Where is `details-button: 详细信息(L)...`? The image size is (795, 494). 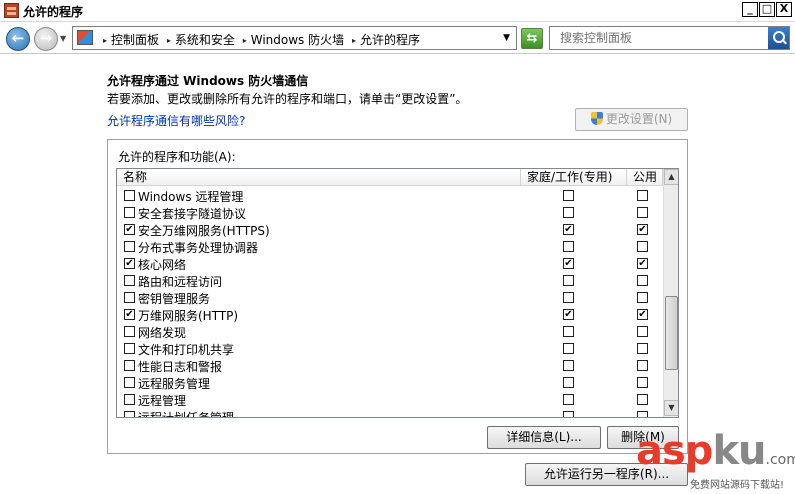 details-button: 详细信息(L)... is located at coordinates (544, 437).